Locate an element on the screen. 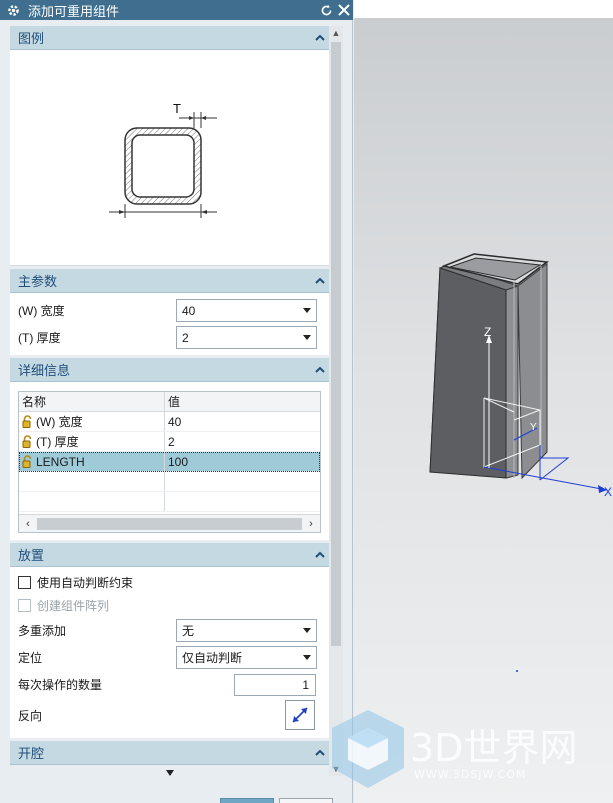 This screenshot has width=613, height=803. section-placement-header: 放置 is located at coordinates (169, 555).